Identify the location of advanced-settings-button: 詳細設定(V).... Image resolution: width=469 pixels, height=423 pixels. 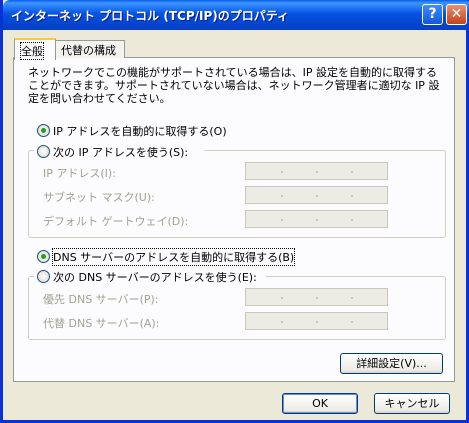
(391, 363).